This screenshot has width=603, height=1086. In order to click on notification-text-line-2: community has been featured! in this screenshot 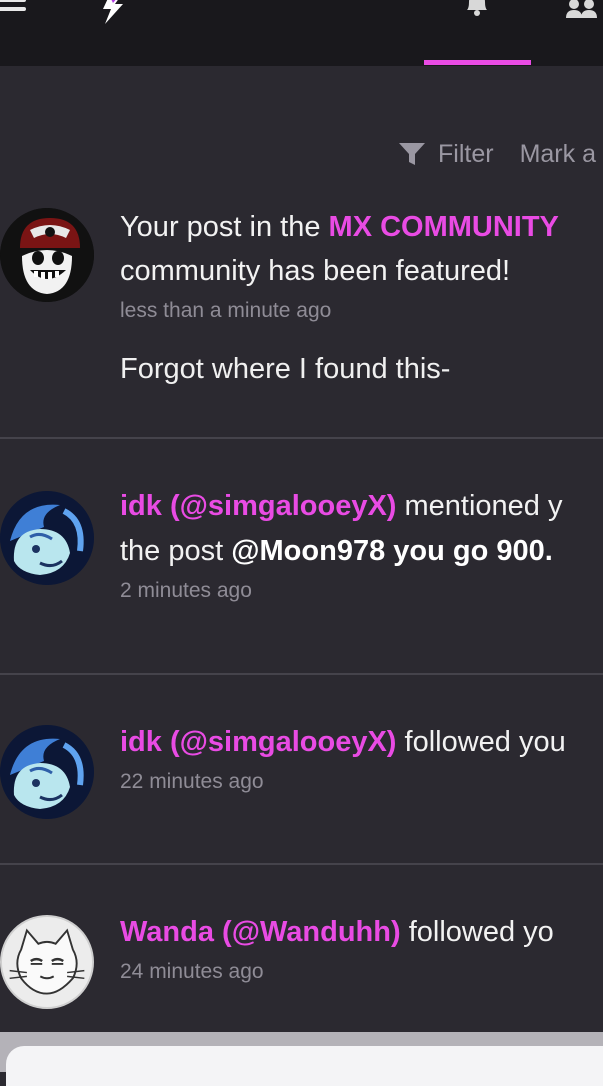, I will do `click(315, 271)`.